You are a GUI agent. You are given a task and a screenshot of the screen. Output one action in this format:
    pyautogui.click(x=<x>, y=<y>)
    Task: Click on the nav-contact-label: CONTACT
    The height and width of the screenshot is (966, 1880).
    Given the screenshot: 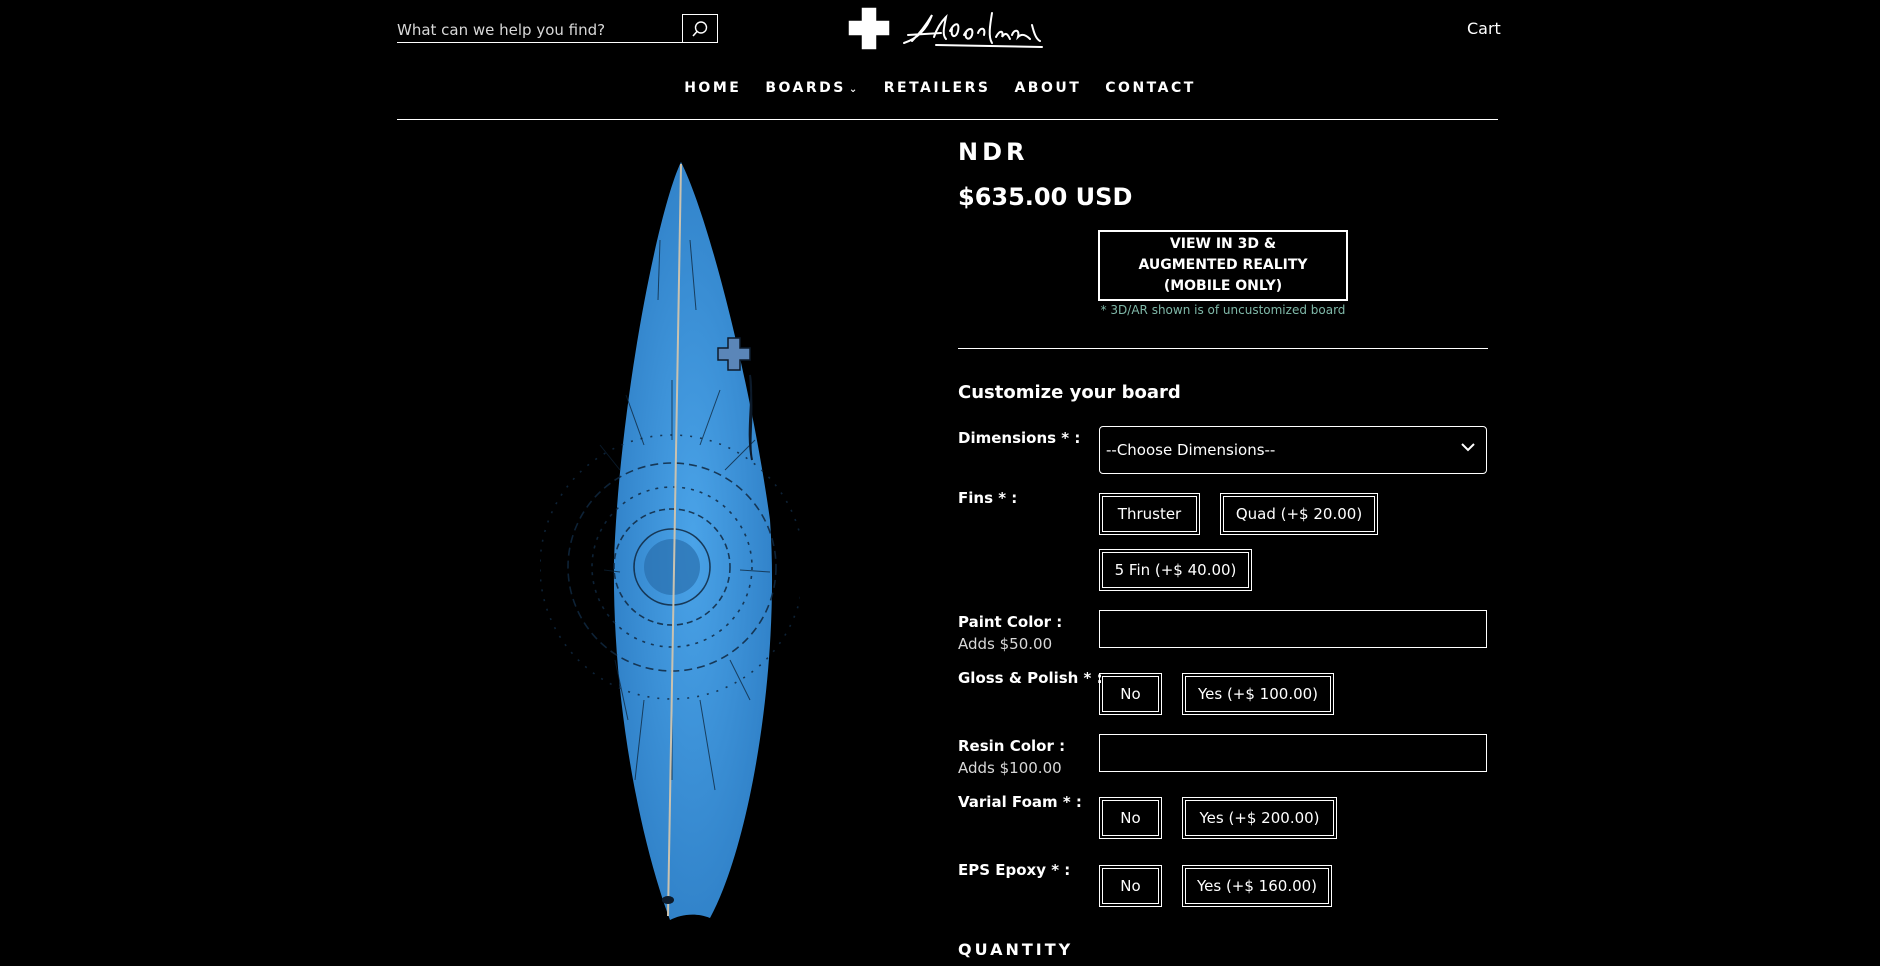 What is the action you would take?
    pyautogui.click(x=1150, y=88)
    